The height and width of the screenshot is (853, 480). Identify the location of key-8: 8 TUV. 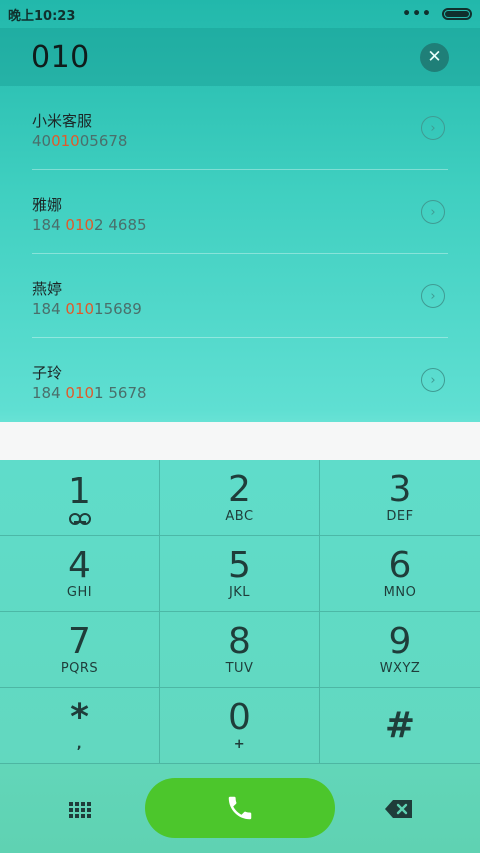
(240, 650).